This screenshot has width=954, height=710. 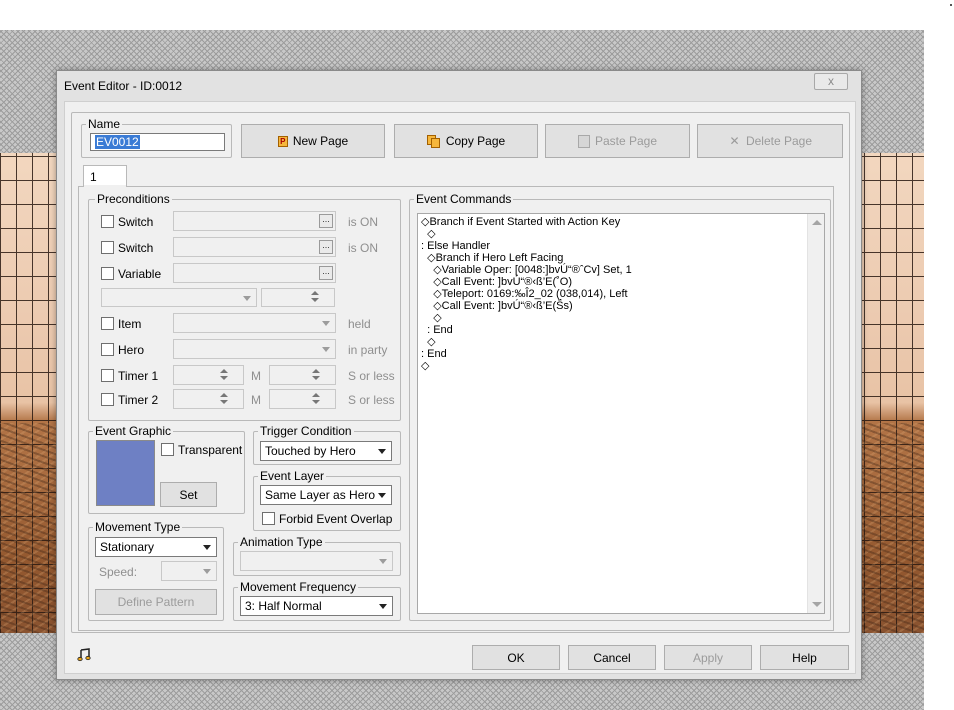 I want to click on name-value: EV0012, so click(x=117, y=142).